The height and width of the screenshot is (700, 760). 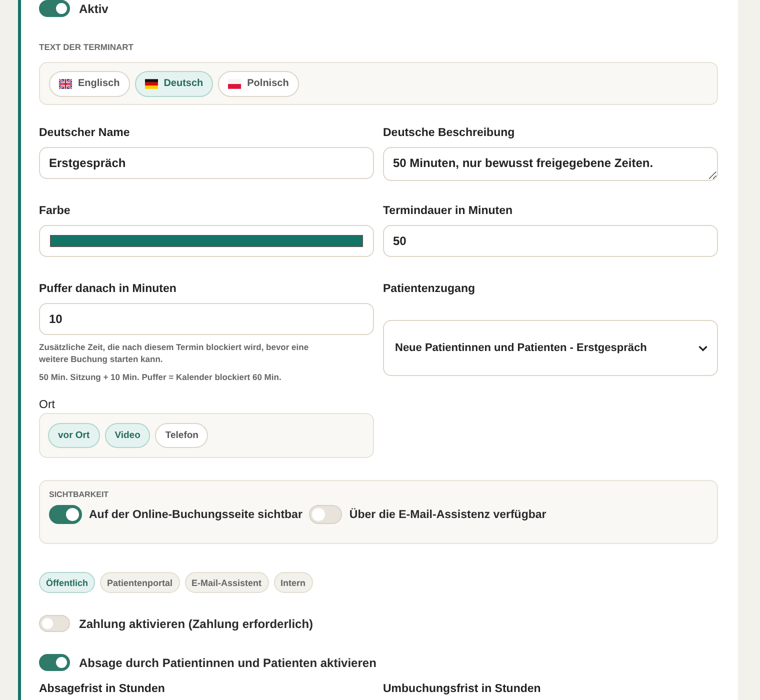 What do you see at coordinates (550, 348) in the screenshot?
I see `patient-access-select: Neue Patientinnen und Patienten - Erstgespräch` at bounding box center [550, 348].